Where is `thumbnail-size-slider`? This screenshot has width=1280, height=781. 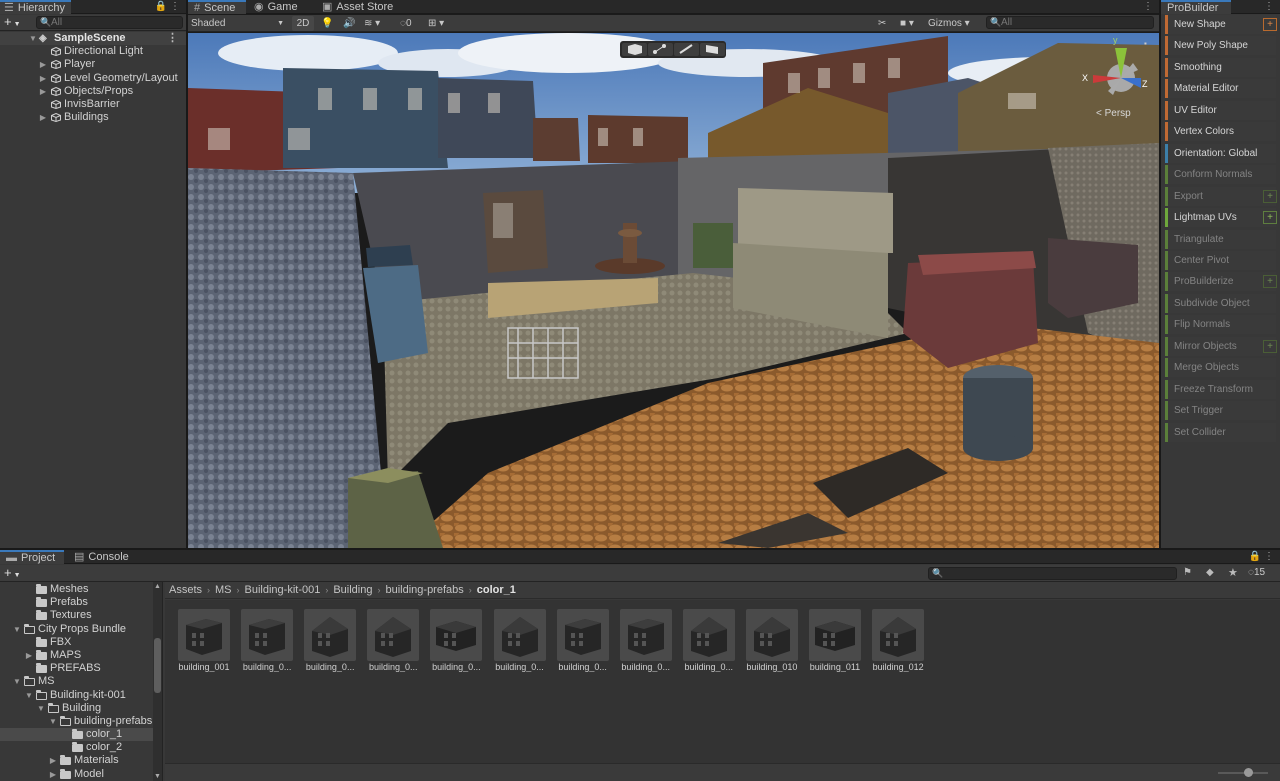
thumbnail-size-slider is located at coordinates (1243, 772).